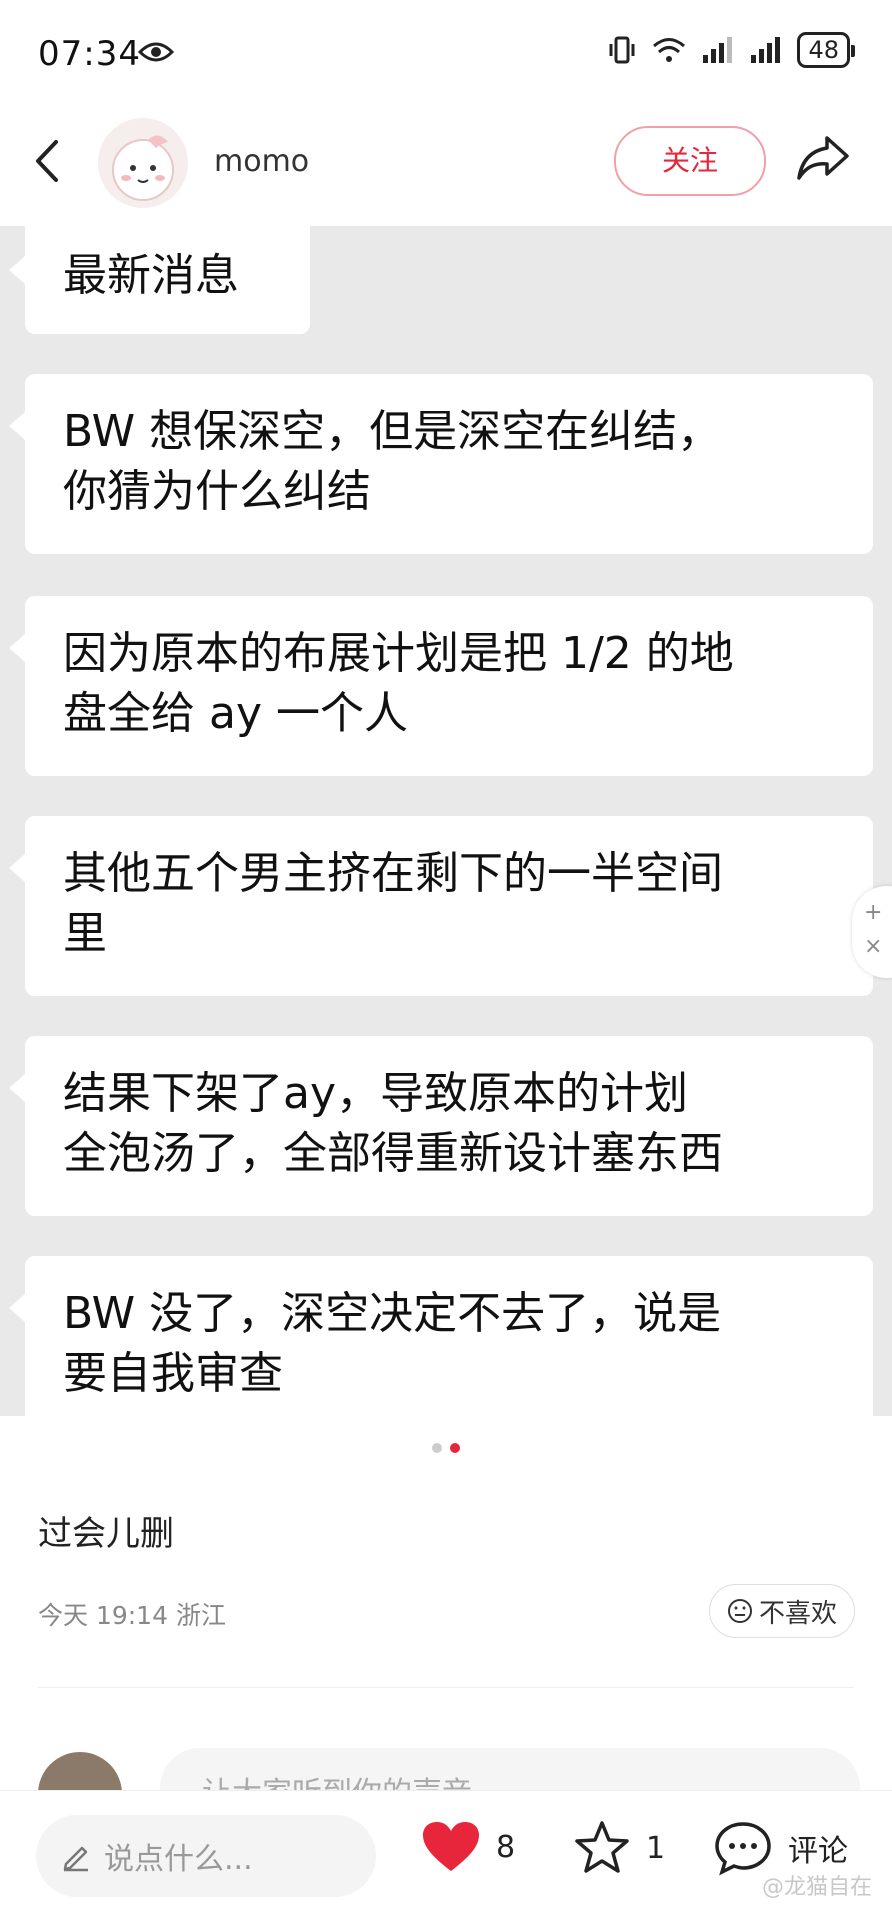 The width and height of the screenshot is (892, 1921). What do you see at coordinates (441, 1126) in the screenshot?
I see `message-bubble: 结果下架了ay，导致原本的计划 全泡汤了，全部得重新设计塞东西` at bounding box center [441, 1126].